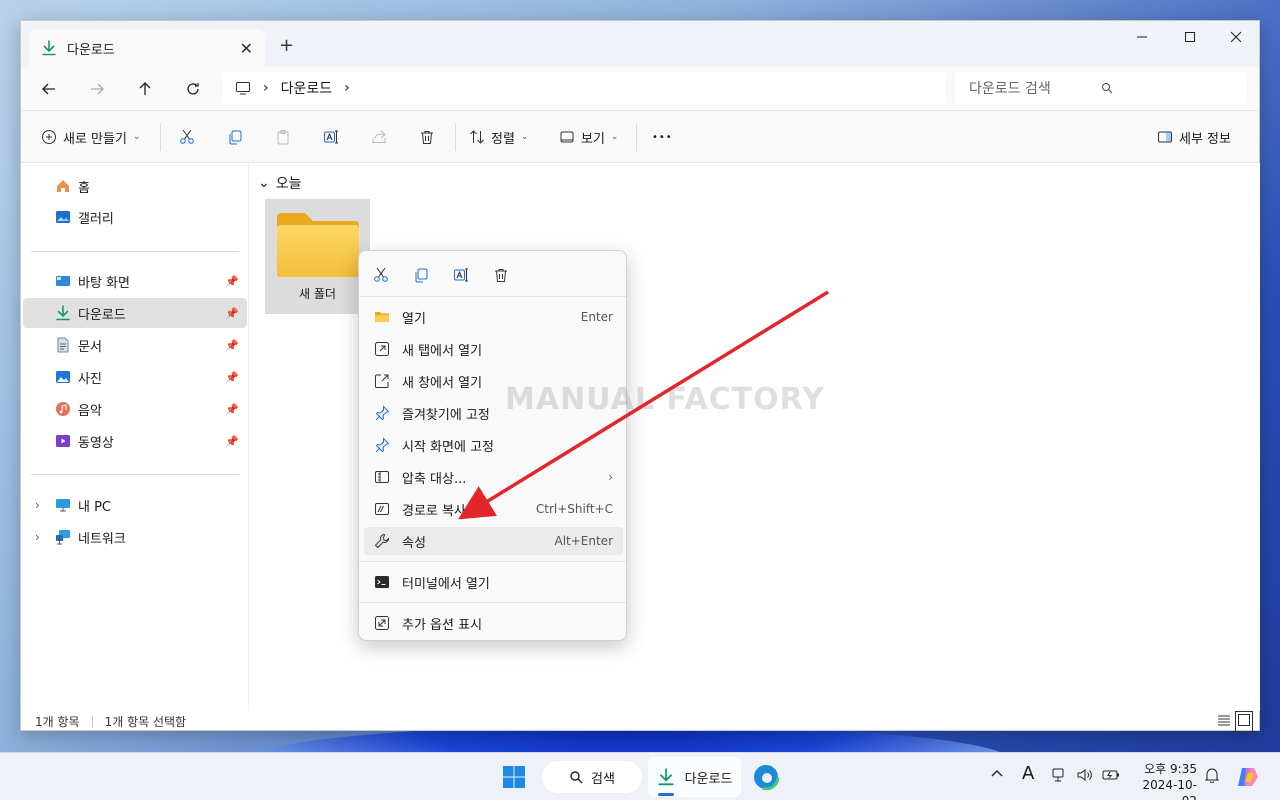  What do you see at coordinates (317, 294) in the screenshot?
I see `folder-name: 새 폴더` at bounding box center [317, 294].